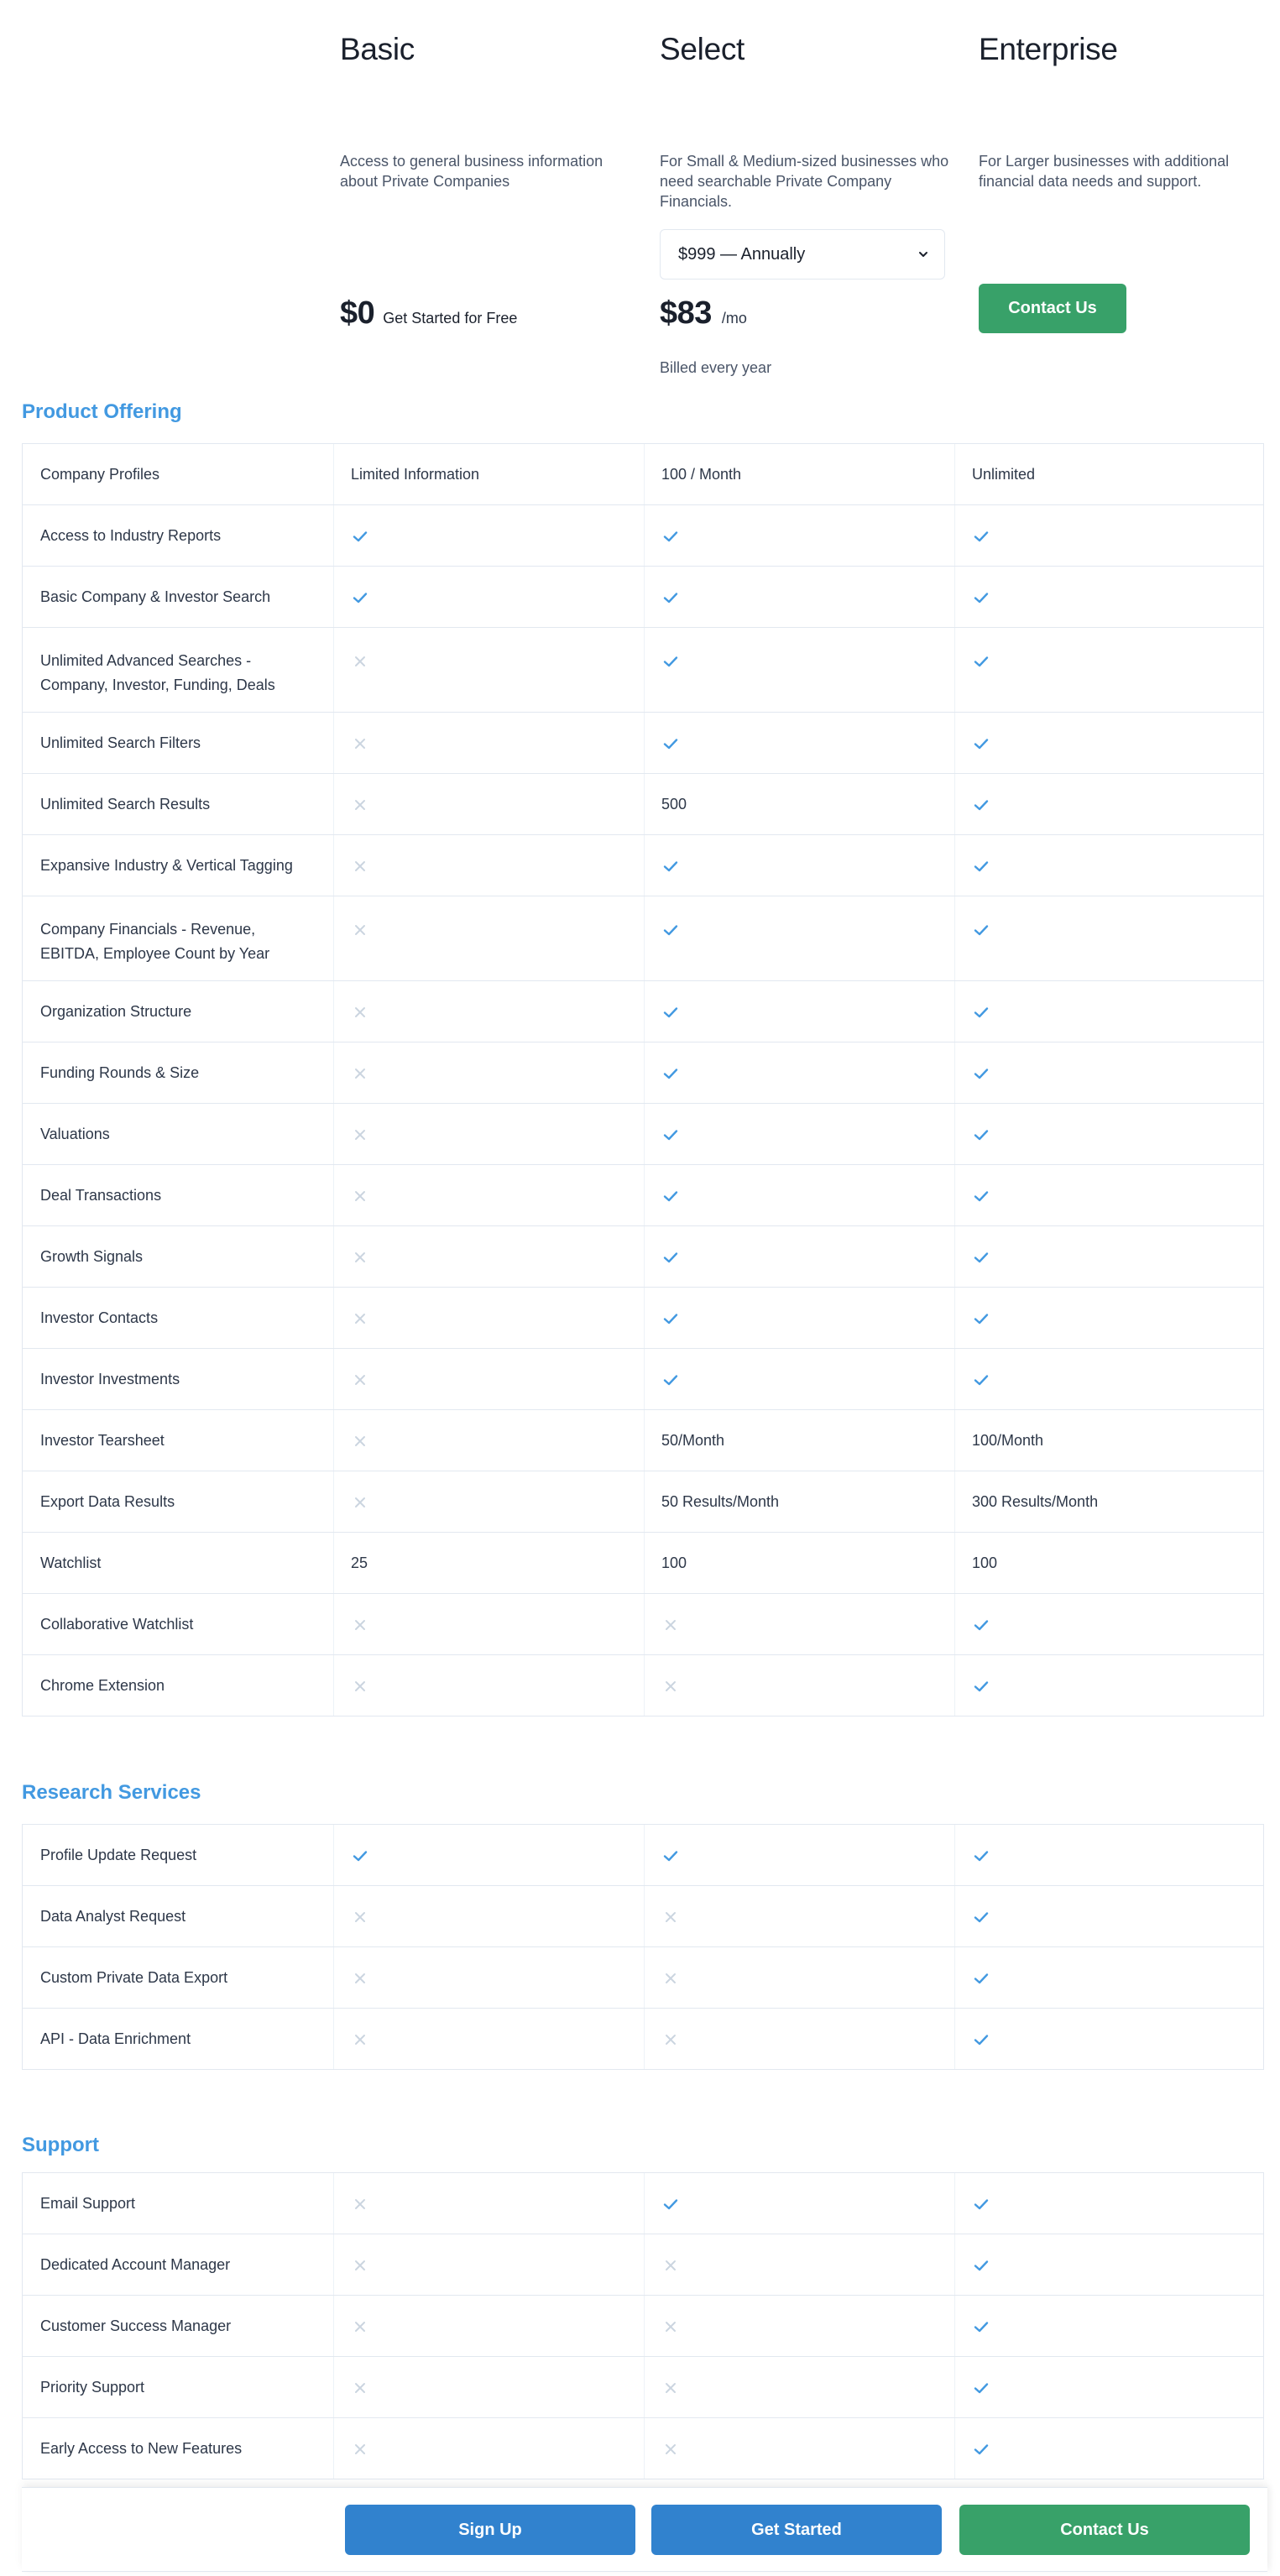 Image resolution: width=1280 pixels, height=2576 pixels. Describe the element at coordinates (102, 1685) in the screenshot. I see `feature-name: Chrome Extension` at that location.